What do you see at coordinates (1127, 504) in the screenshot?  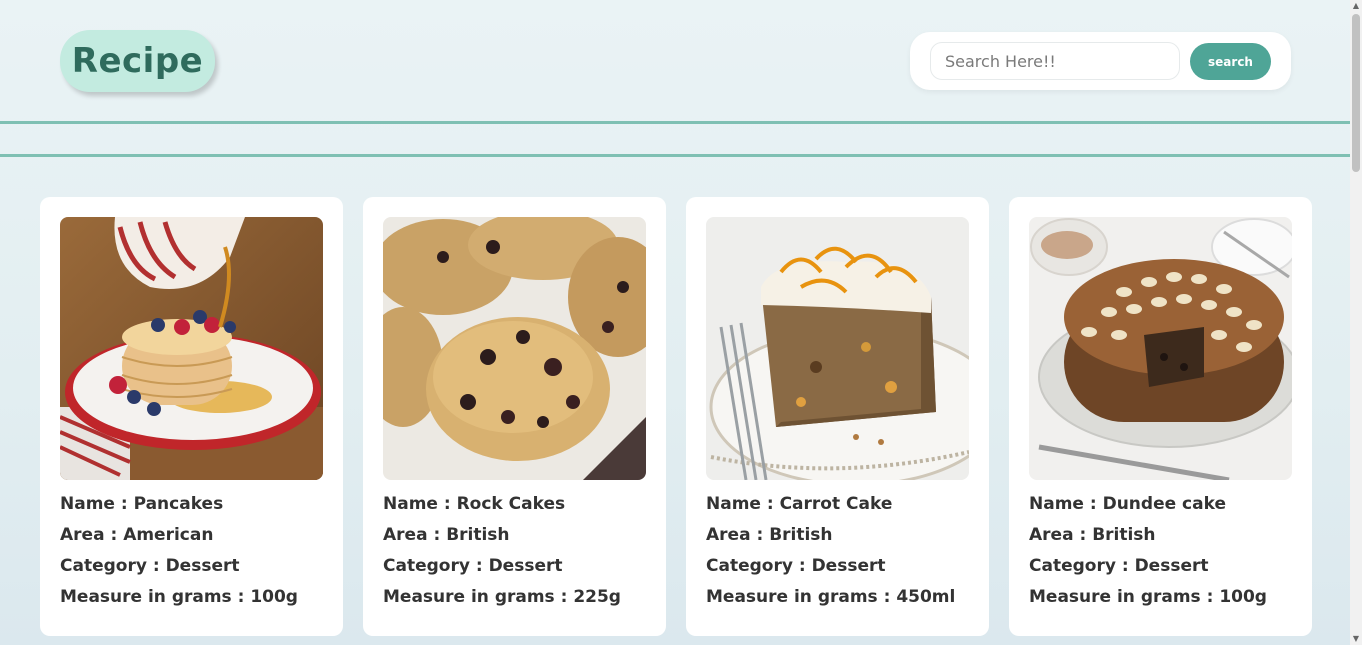 I see `recipe-name: Name : Dundee cake` at bounding box center [1127, 504].